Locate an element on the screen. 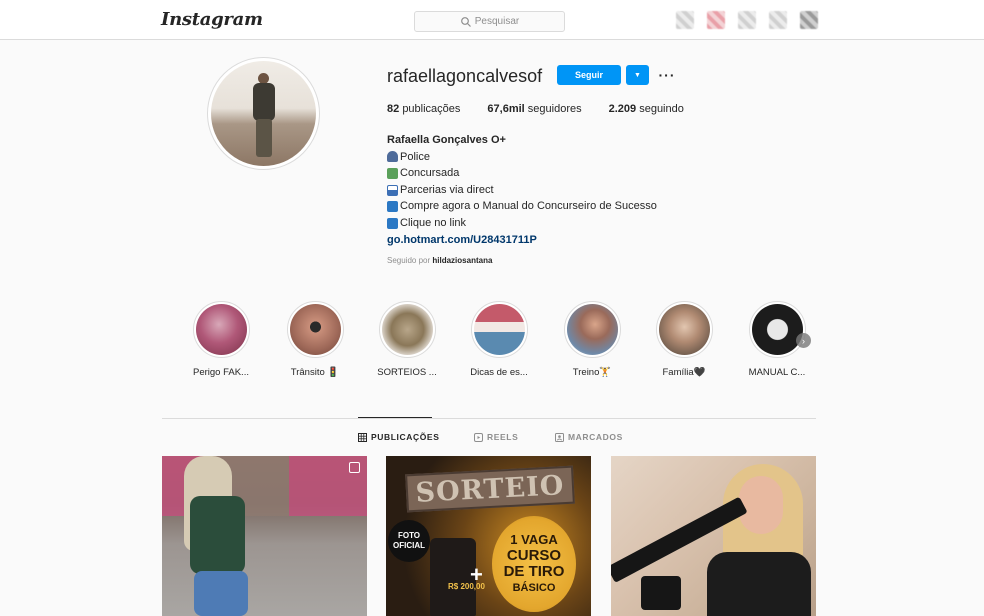  reels-icon is located at coordinates (478, 437).